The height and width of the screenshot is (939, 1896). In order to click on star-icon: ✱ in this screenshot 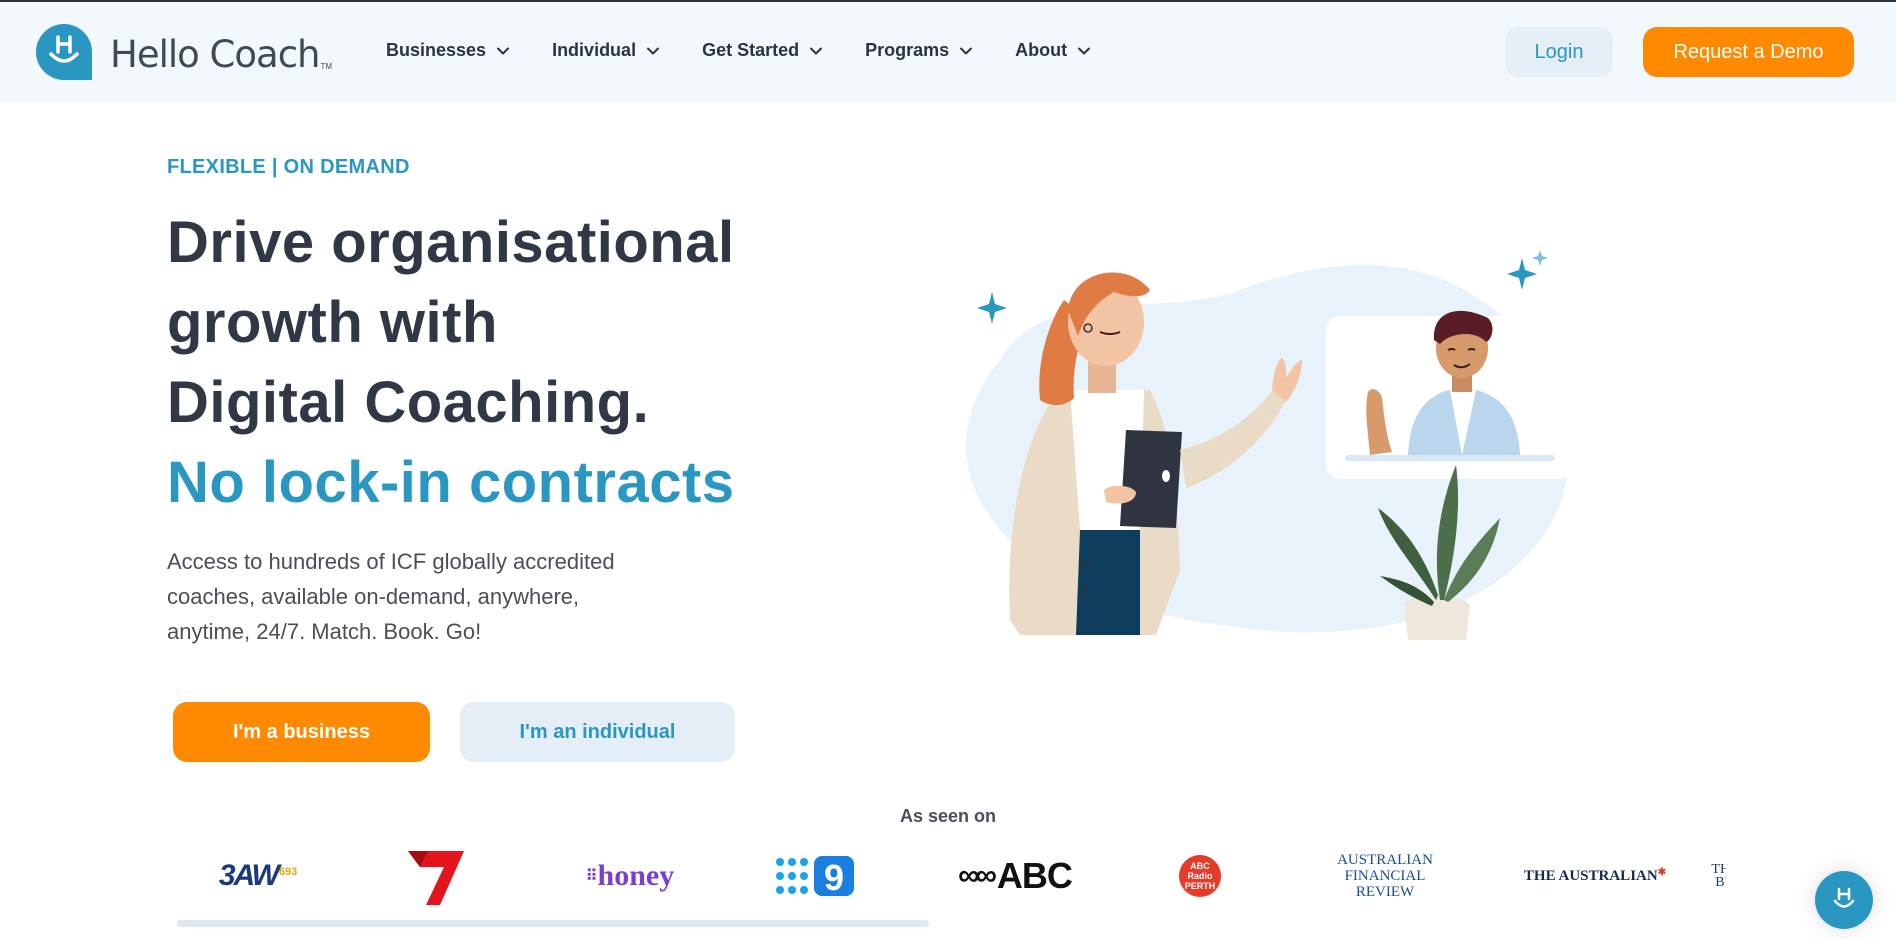, I will do `click(1662, 872)`.